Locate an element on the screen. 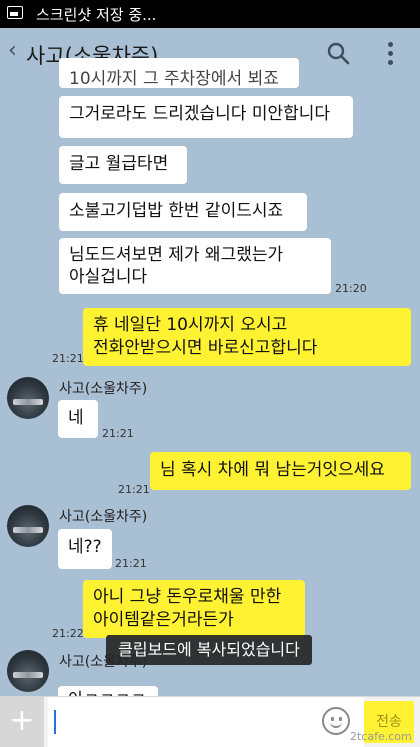 The width and height of the screenshot is (420, 747). message-time: 21:20 is located at coordinates (351, 288).